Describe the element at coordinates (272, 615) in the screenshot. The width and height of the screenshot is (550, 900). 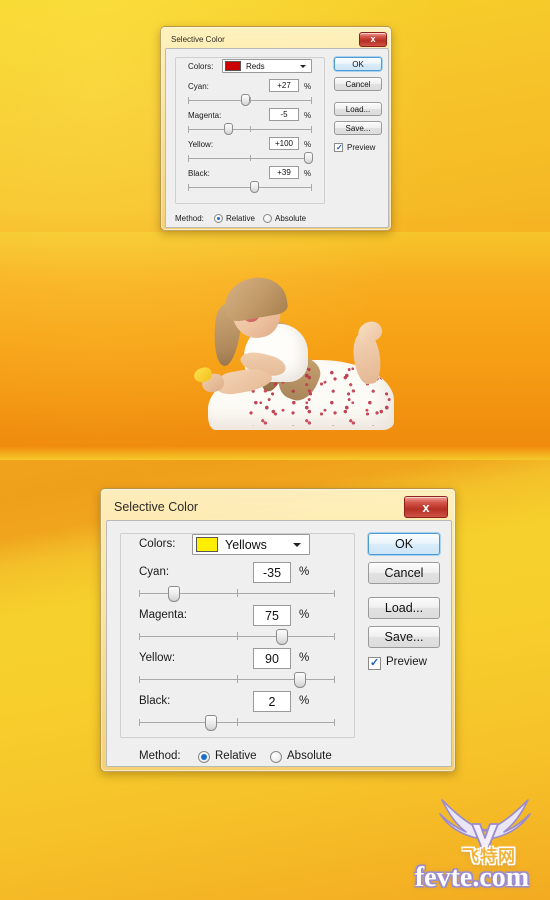
I see `magenta-input: 75` at that location.